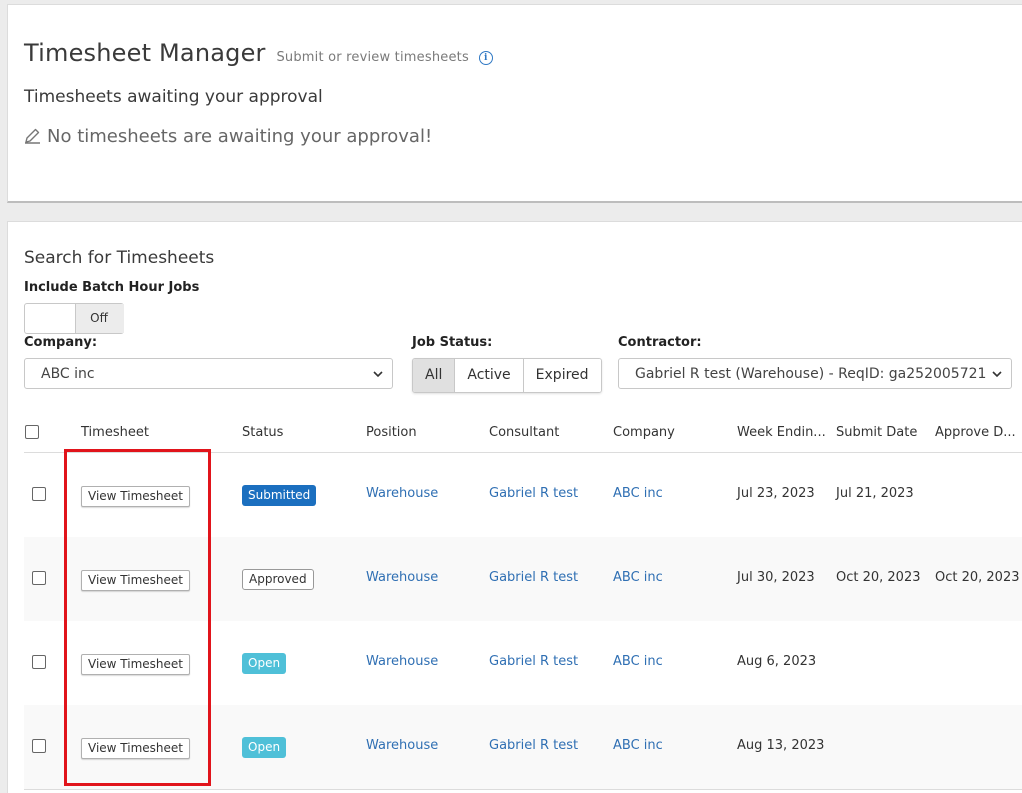 This screenshot has height=793, width=1022. What do you see at coordinates (644, 432) in the screenshot?
I see `column-header-company: Company` at bounding box center [644, 432].